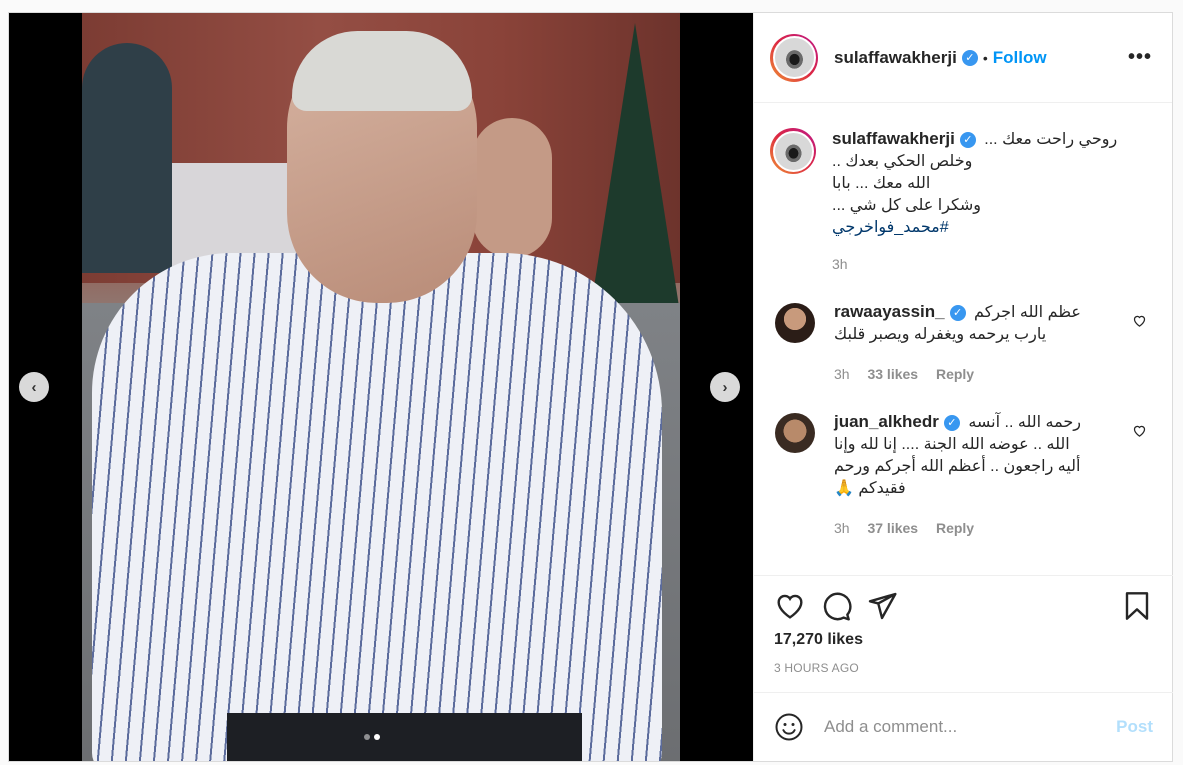 The width and height of the screenshot is (1183, 765). I want to click on comment-likes: 37 likes, so click(892, 528).